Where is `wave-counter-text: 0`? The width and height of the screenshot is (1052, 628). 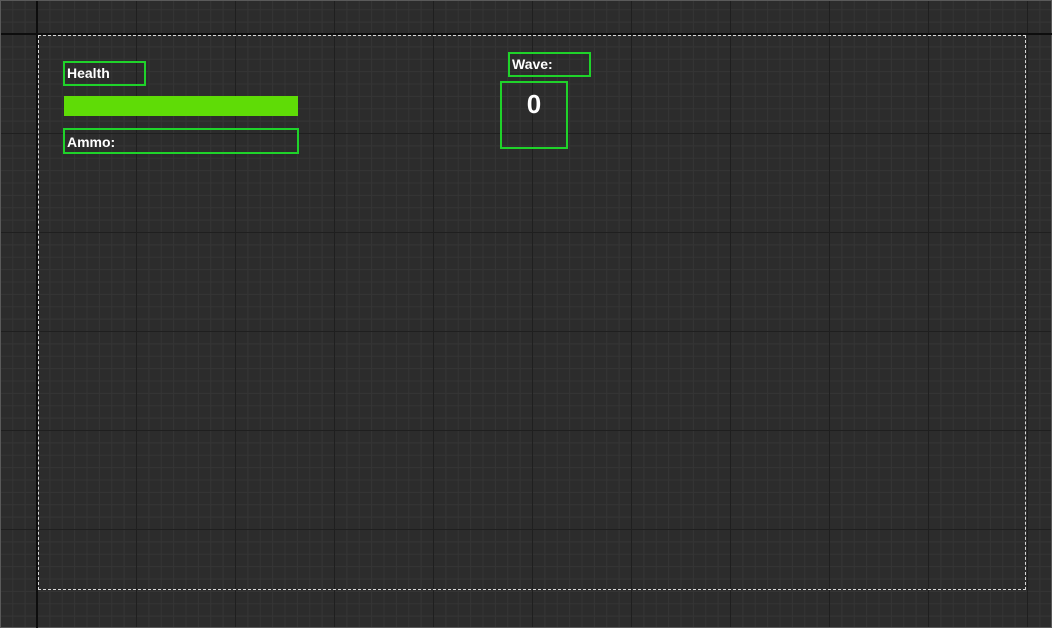 wave-counter-text: 0 is located at coordinates (534, 104).